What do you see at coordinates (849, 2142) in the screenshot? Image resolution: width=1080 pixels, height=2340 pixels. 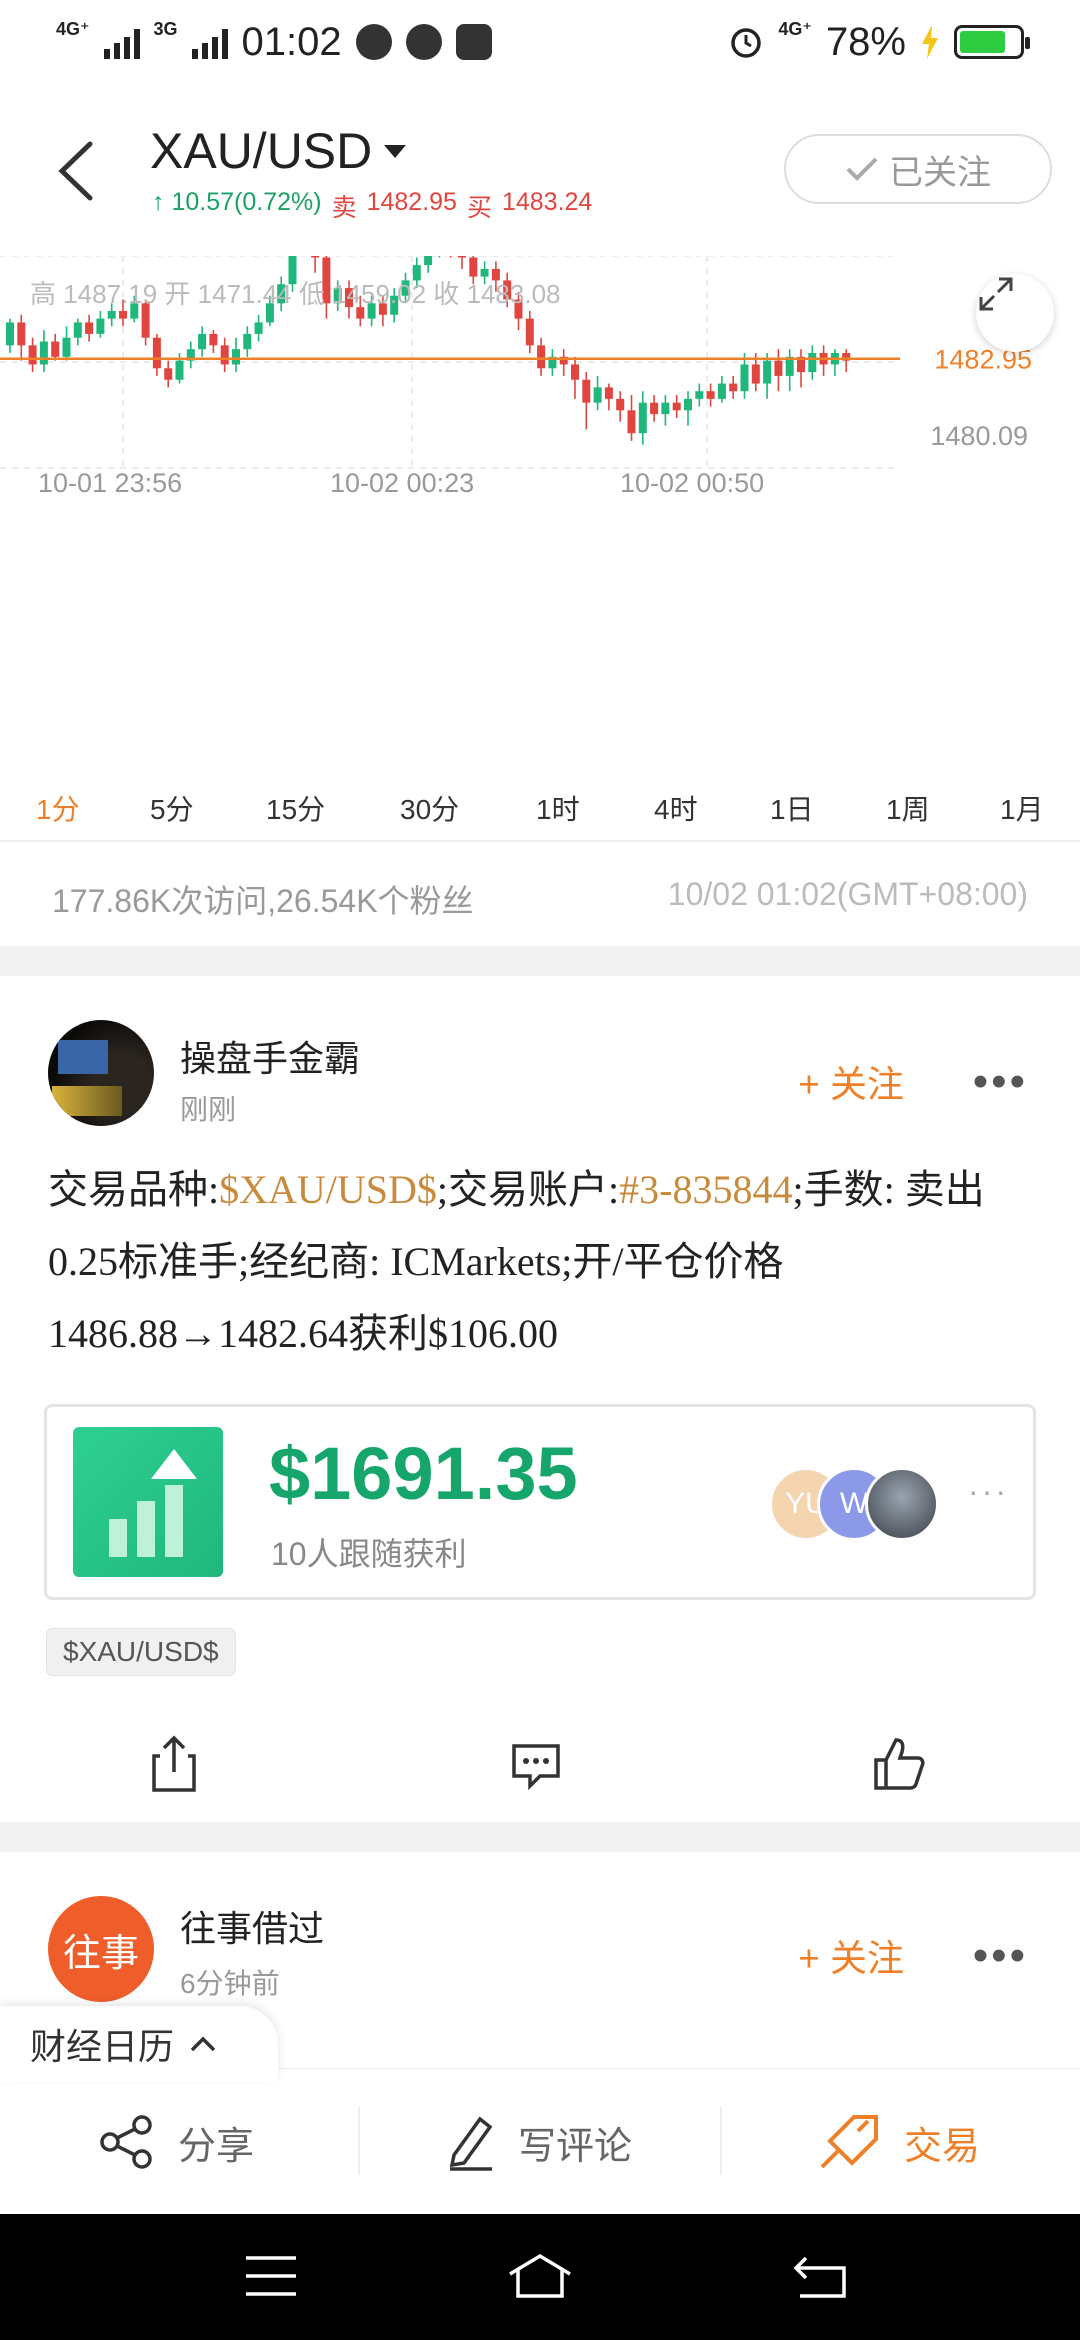 I see `trade-icon` at bounding box center [849, 2142].